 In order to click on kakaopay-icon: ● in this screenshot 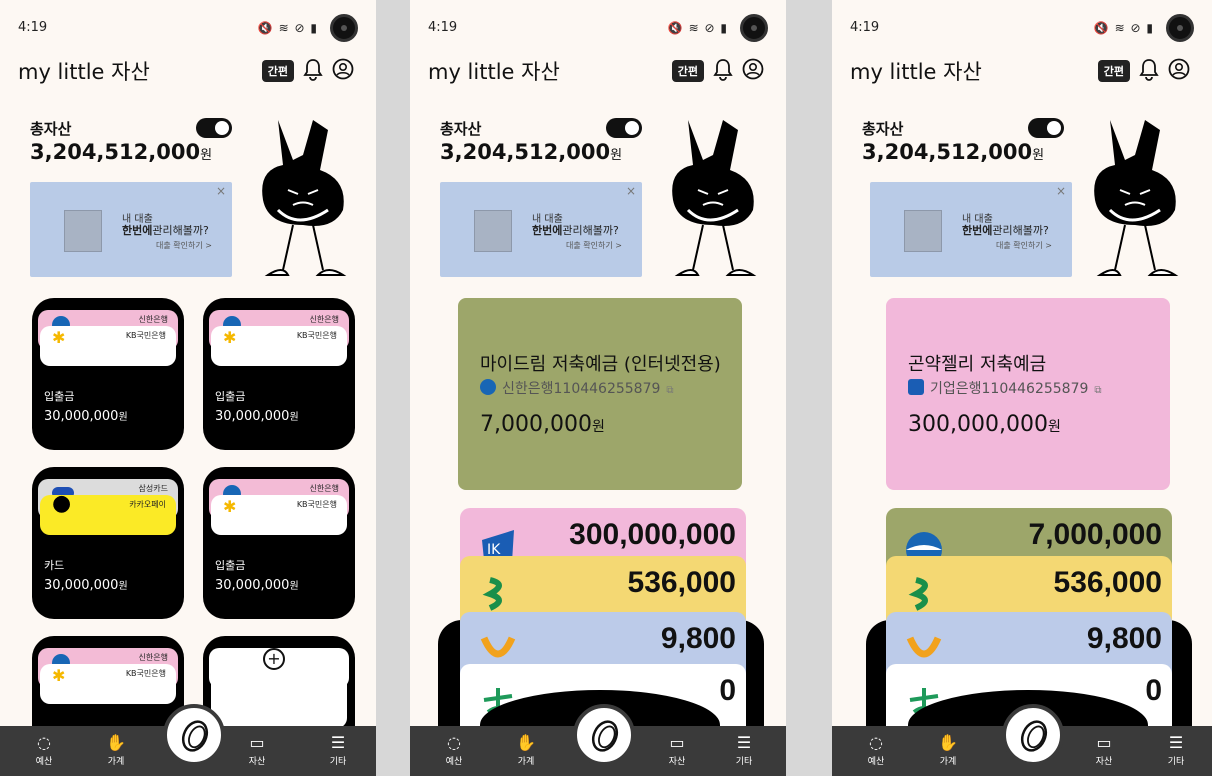, I will do `click(62, 503)`.